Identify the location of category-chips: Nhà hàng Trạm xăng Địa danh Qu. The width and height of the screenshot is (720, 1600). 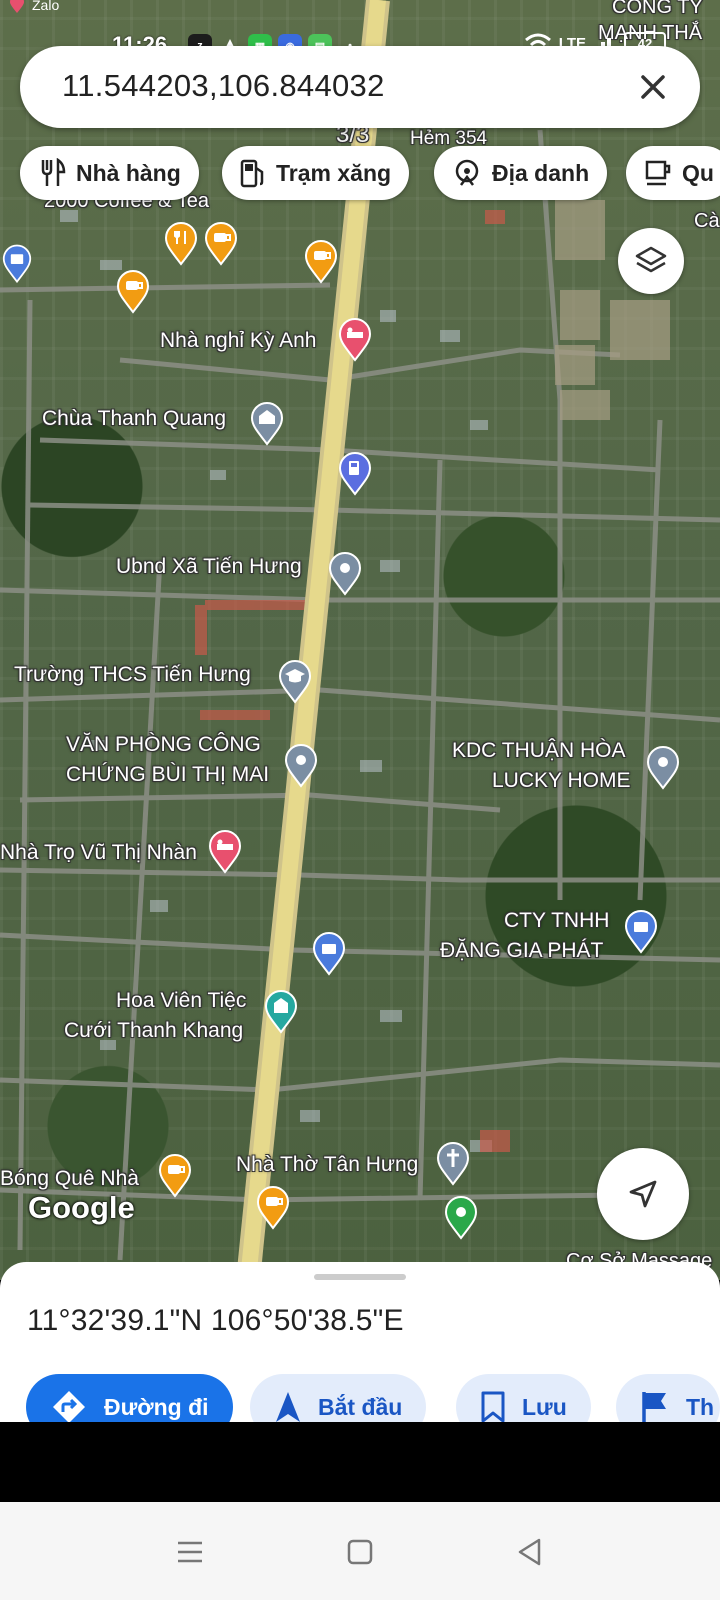
(370, 173).